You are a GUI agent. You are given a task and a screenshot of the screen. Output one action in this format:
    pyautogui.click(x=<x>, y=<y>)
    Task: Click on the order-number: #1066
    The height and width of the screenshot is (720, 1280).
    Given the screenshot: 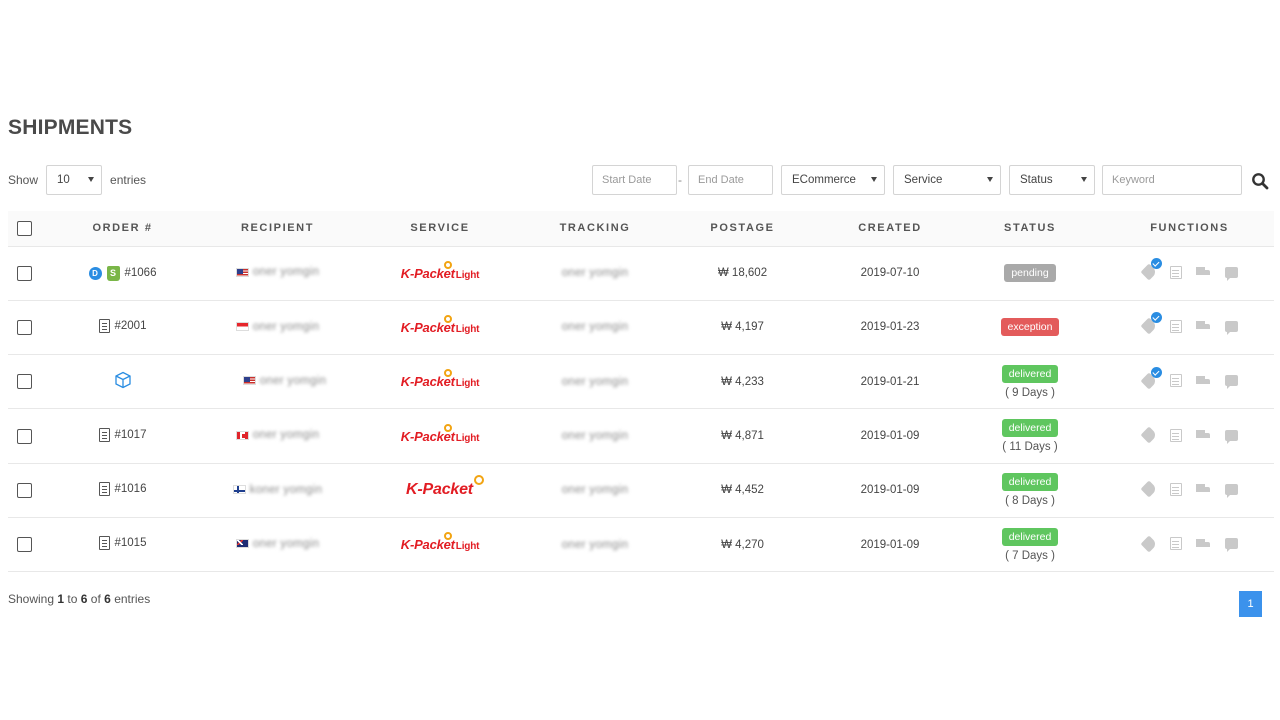 What is the action you would take?
    pyautogui.click(x=141, y=273)
    